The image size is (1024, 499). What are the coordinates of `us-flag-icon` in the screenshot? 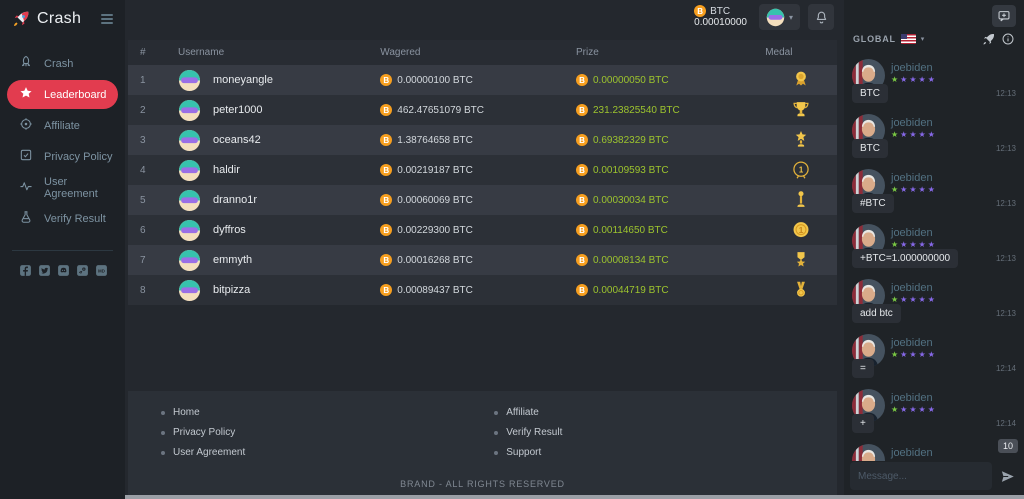 It's located at (908, 39).